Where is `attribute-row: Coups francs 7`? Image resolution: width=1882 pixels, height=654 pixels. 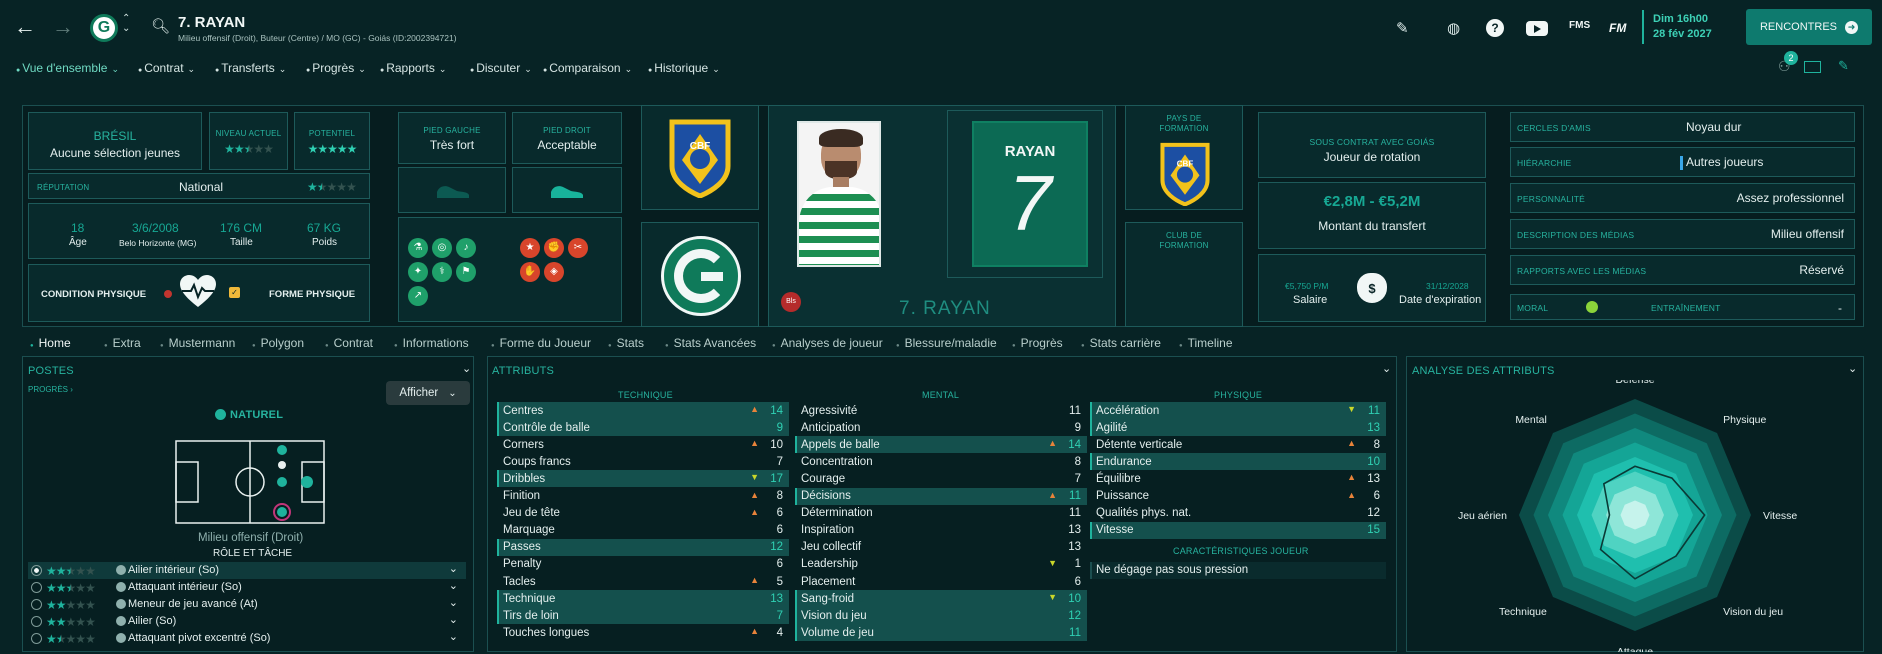
attribute-row: Coups francs 7 is located at coordinates (643, 461).